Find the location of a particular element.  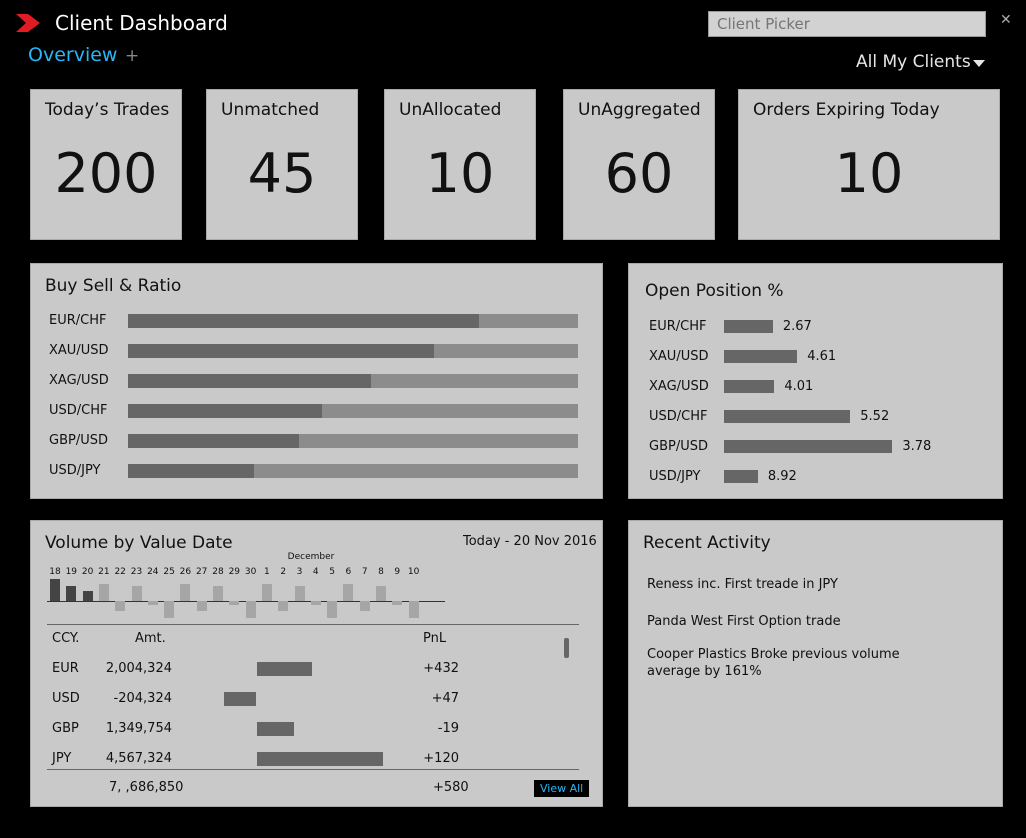

date-tick: 25 is located at coordinates (169, 572).